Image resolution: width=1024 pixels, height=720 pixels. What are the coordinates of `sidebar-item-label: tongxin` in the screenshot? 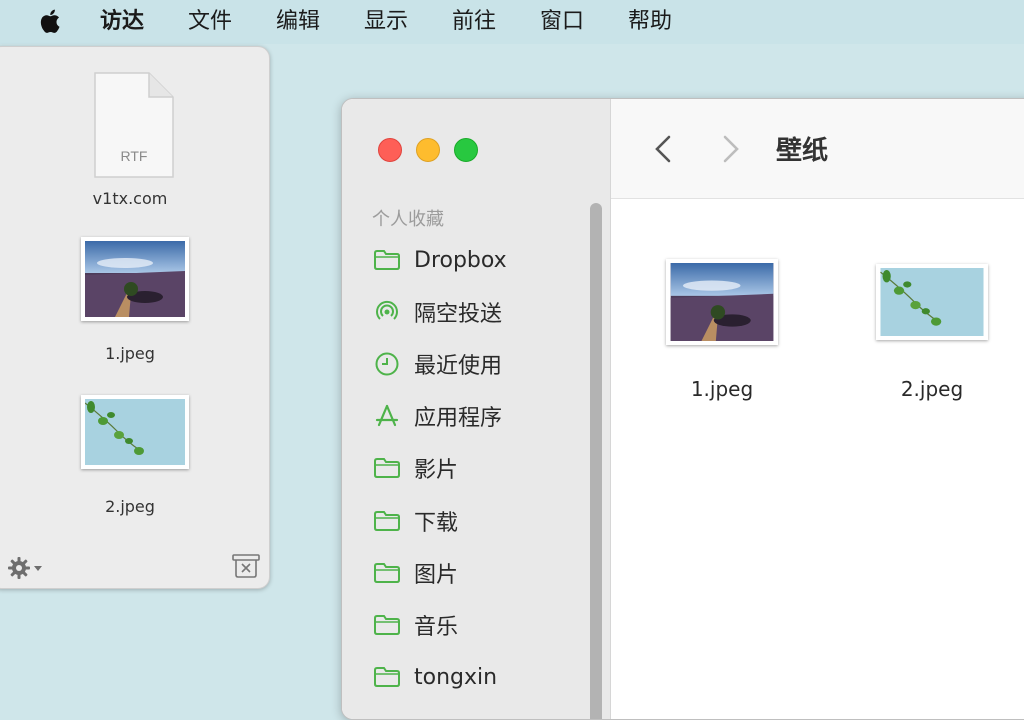 It's located at (456, 677).